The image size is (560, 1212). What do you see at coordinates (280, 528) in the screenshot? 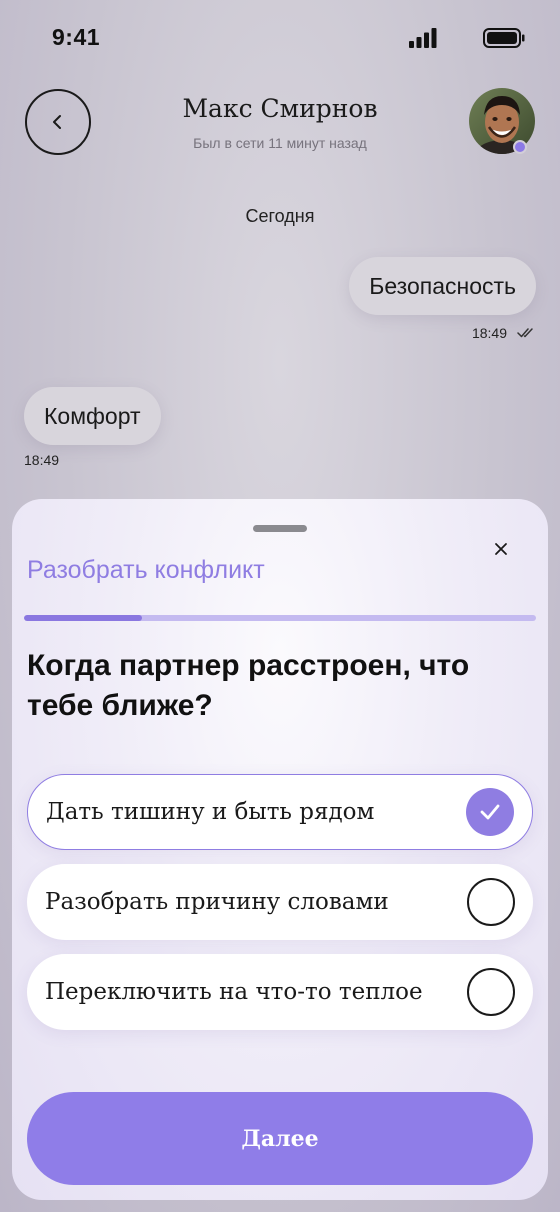
I see `drag-handle` at bounding box center [280, 528].